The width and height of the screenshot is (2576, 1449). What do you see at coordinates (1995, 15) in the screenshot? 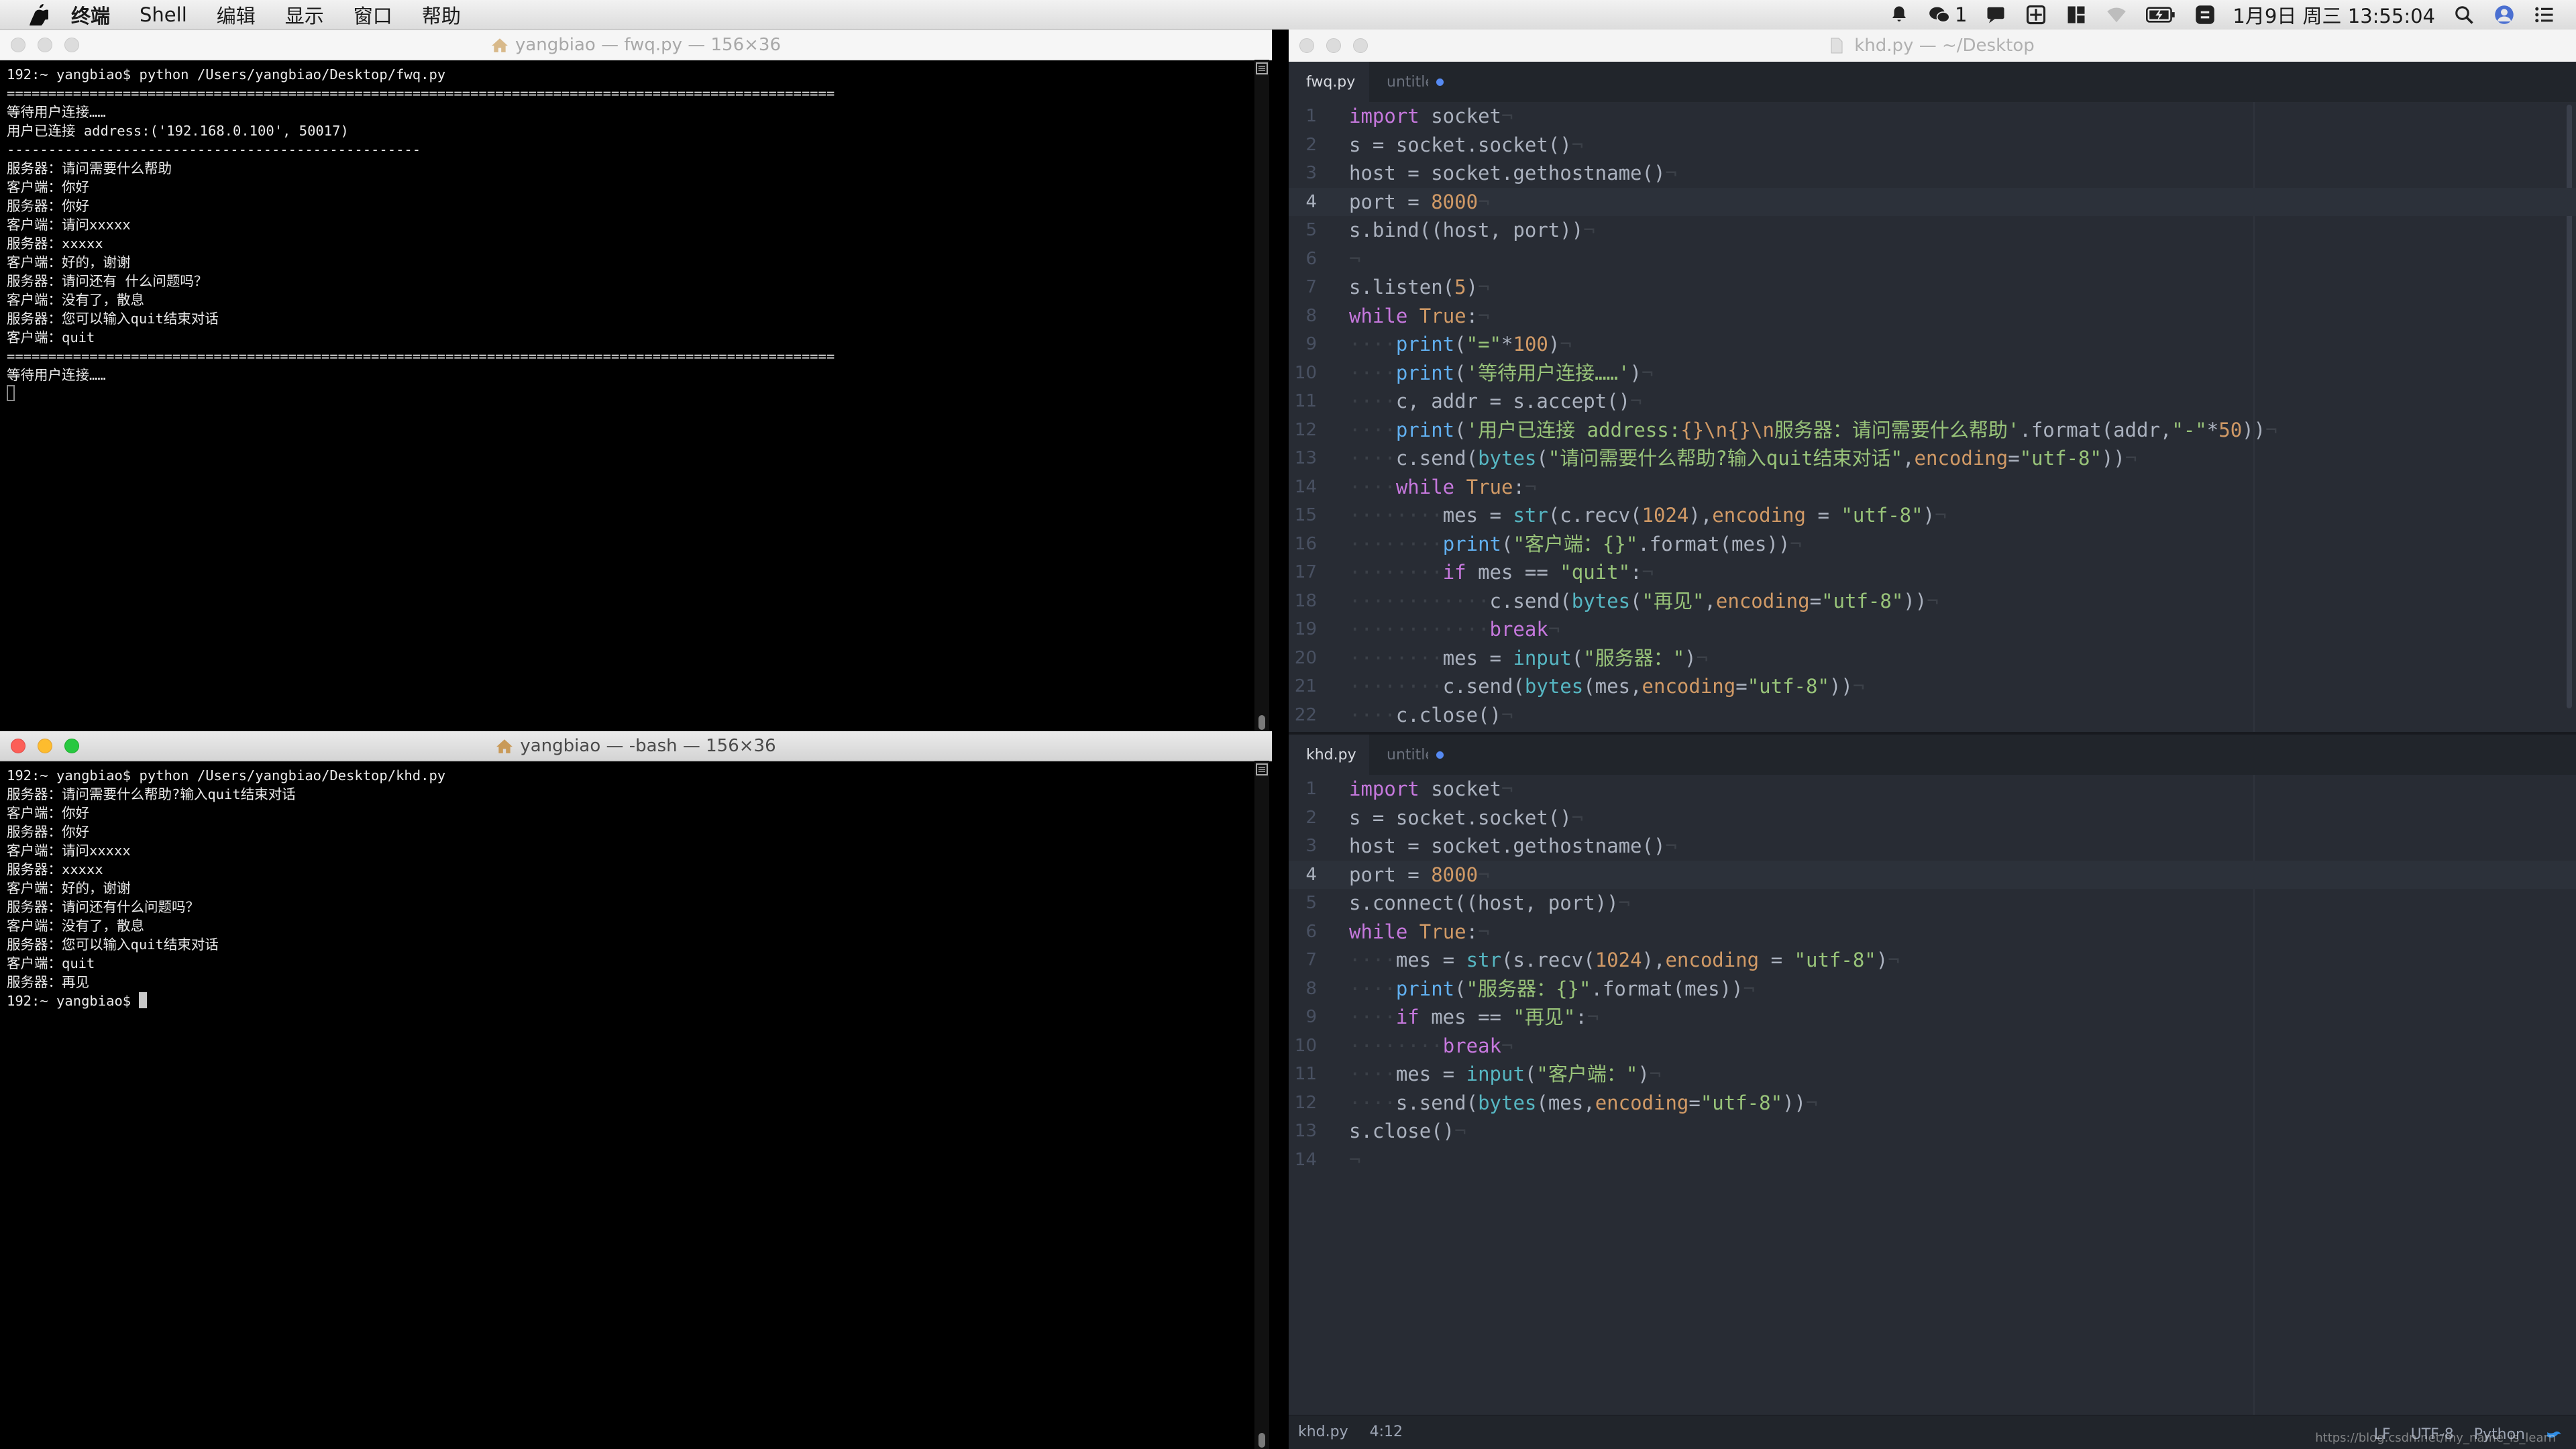
I see `messages-icon` at bounding box center [1995, 15].